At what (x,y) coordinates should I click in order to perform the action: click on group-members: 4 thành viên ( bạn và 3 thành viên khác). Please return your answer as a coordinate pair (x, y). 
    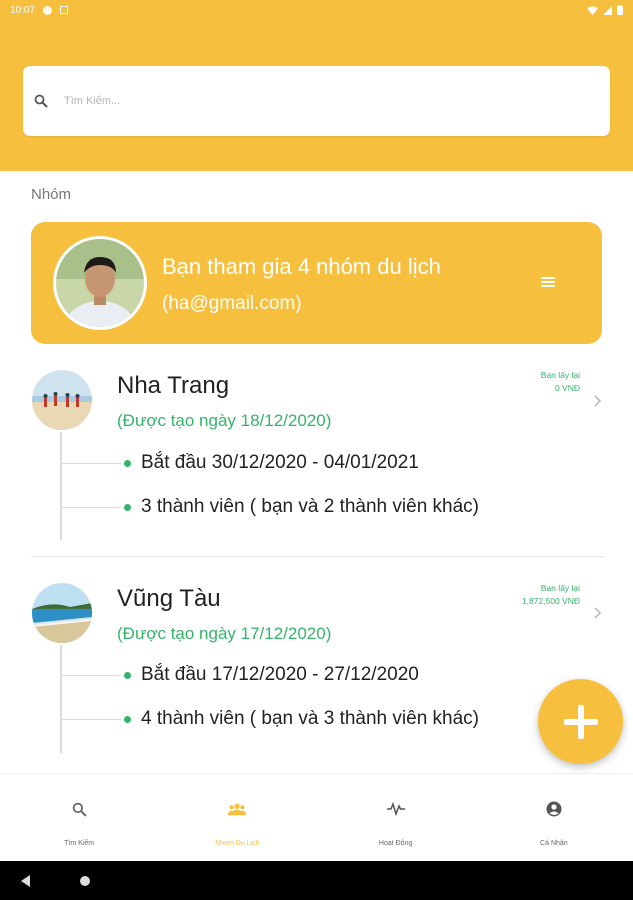
    Looking at the image, I should click on (301, 719).